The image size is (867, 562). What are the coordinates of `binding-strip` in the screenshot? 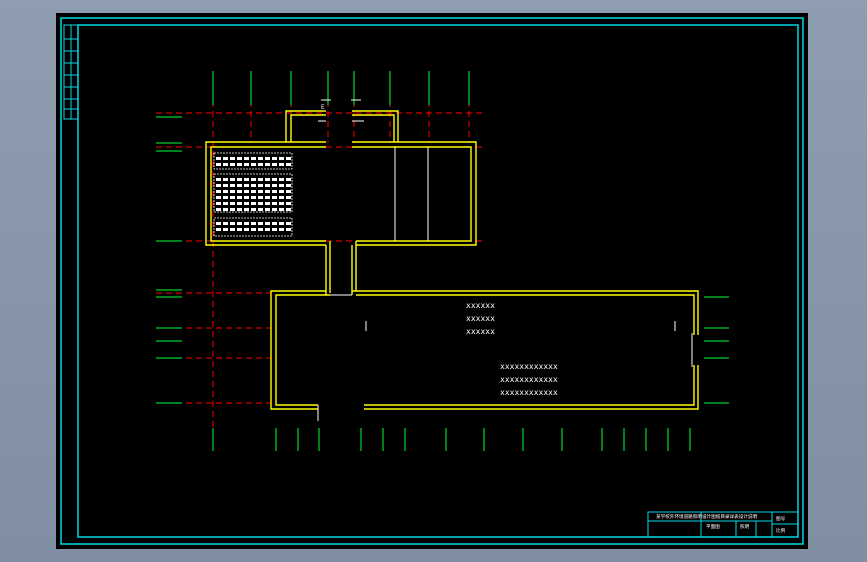 It's located at (71, 72).